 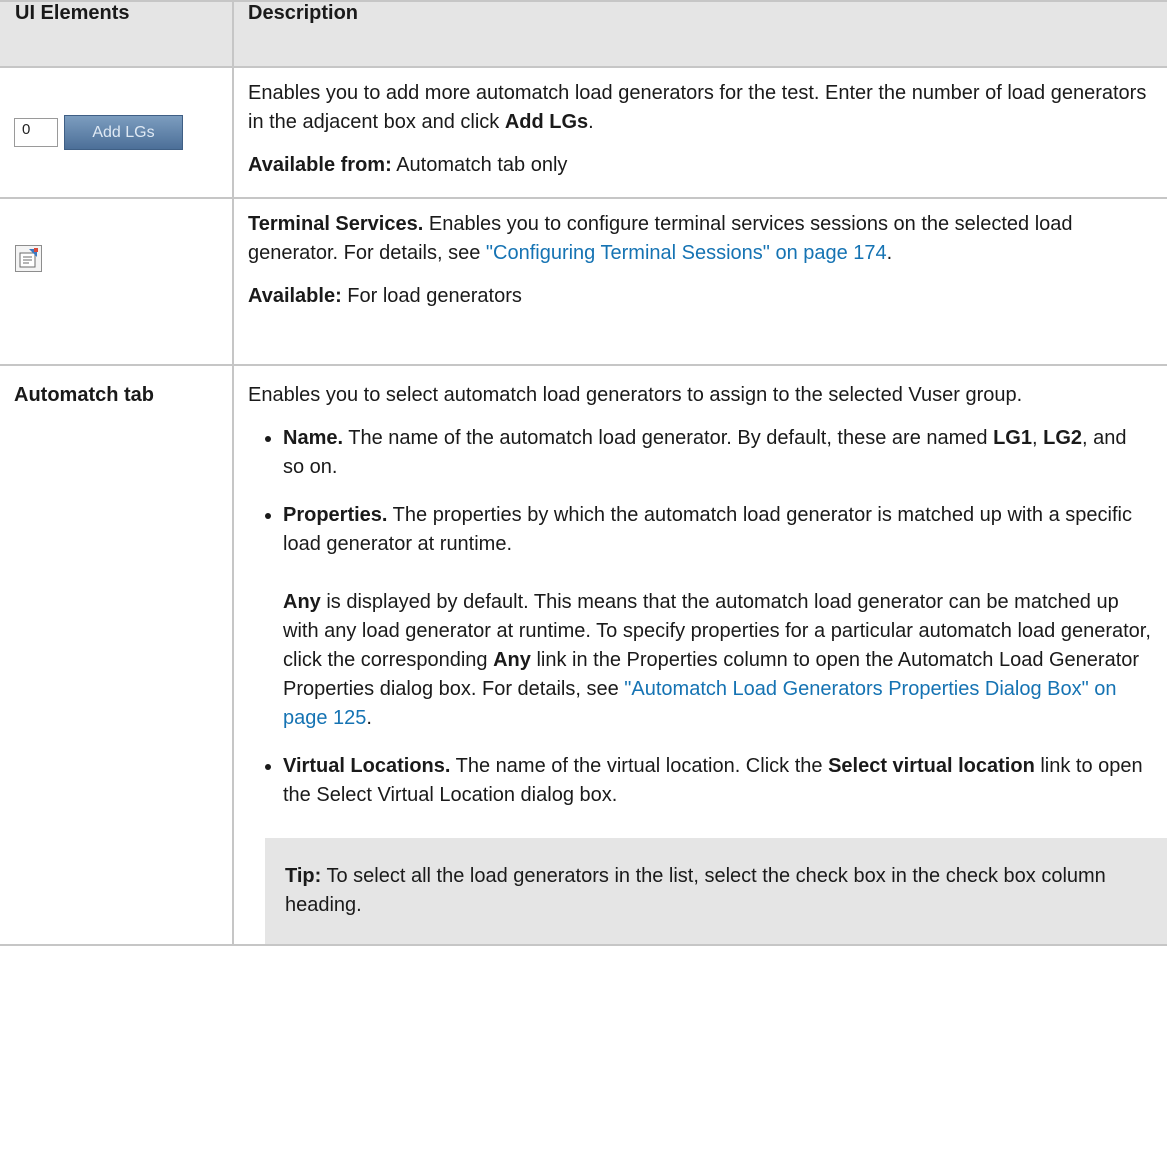 What do you see at coordinates (117, 655) in the screenshot?
I see `ui-element-cell: Automatch tab` at bounding box center [117, 655].